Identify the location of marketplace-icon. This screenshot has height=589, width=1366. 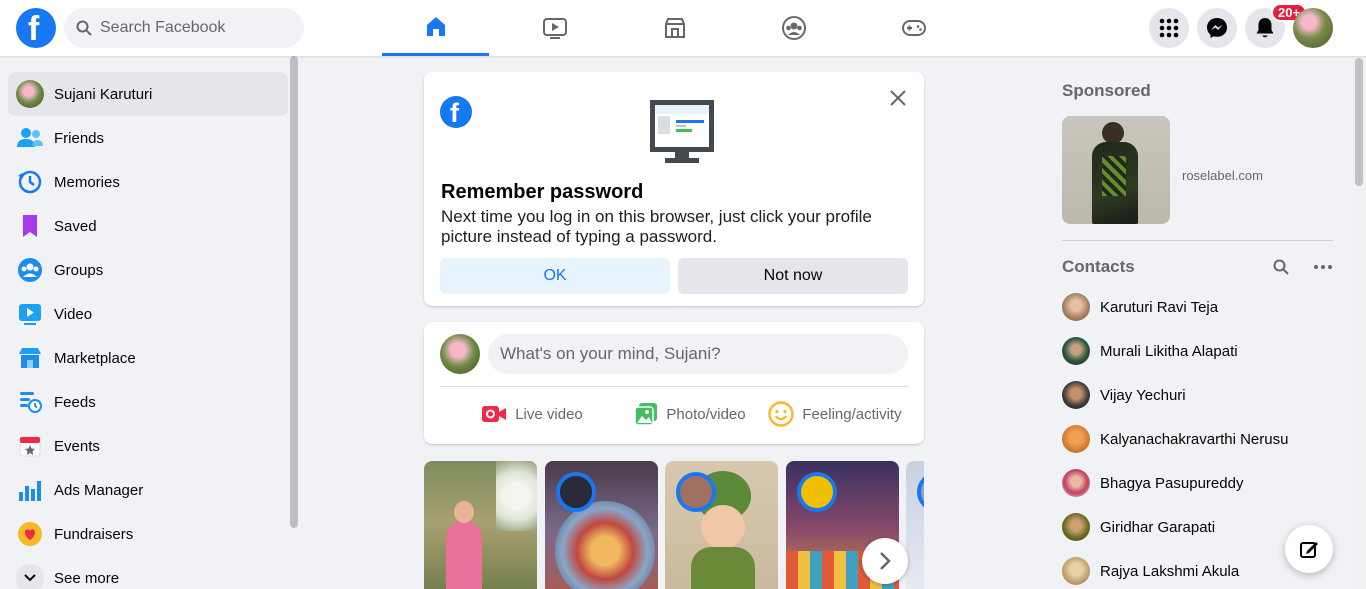
(674, 28).